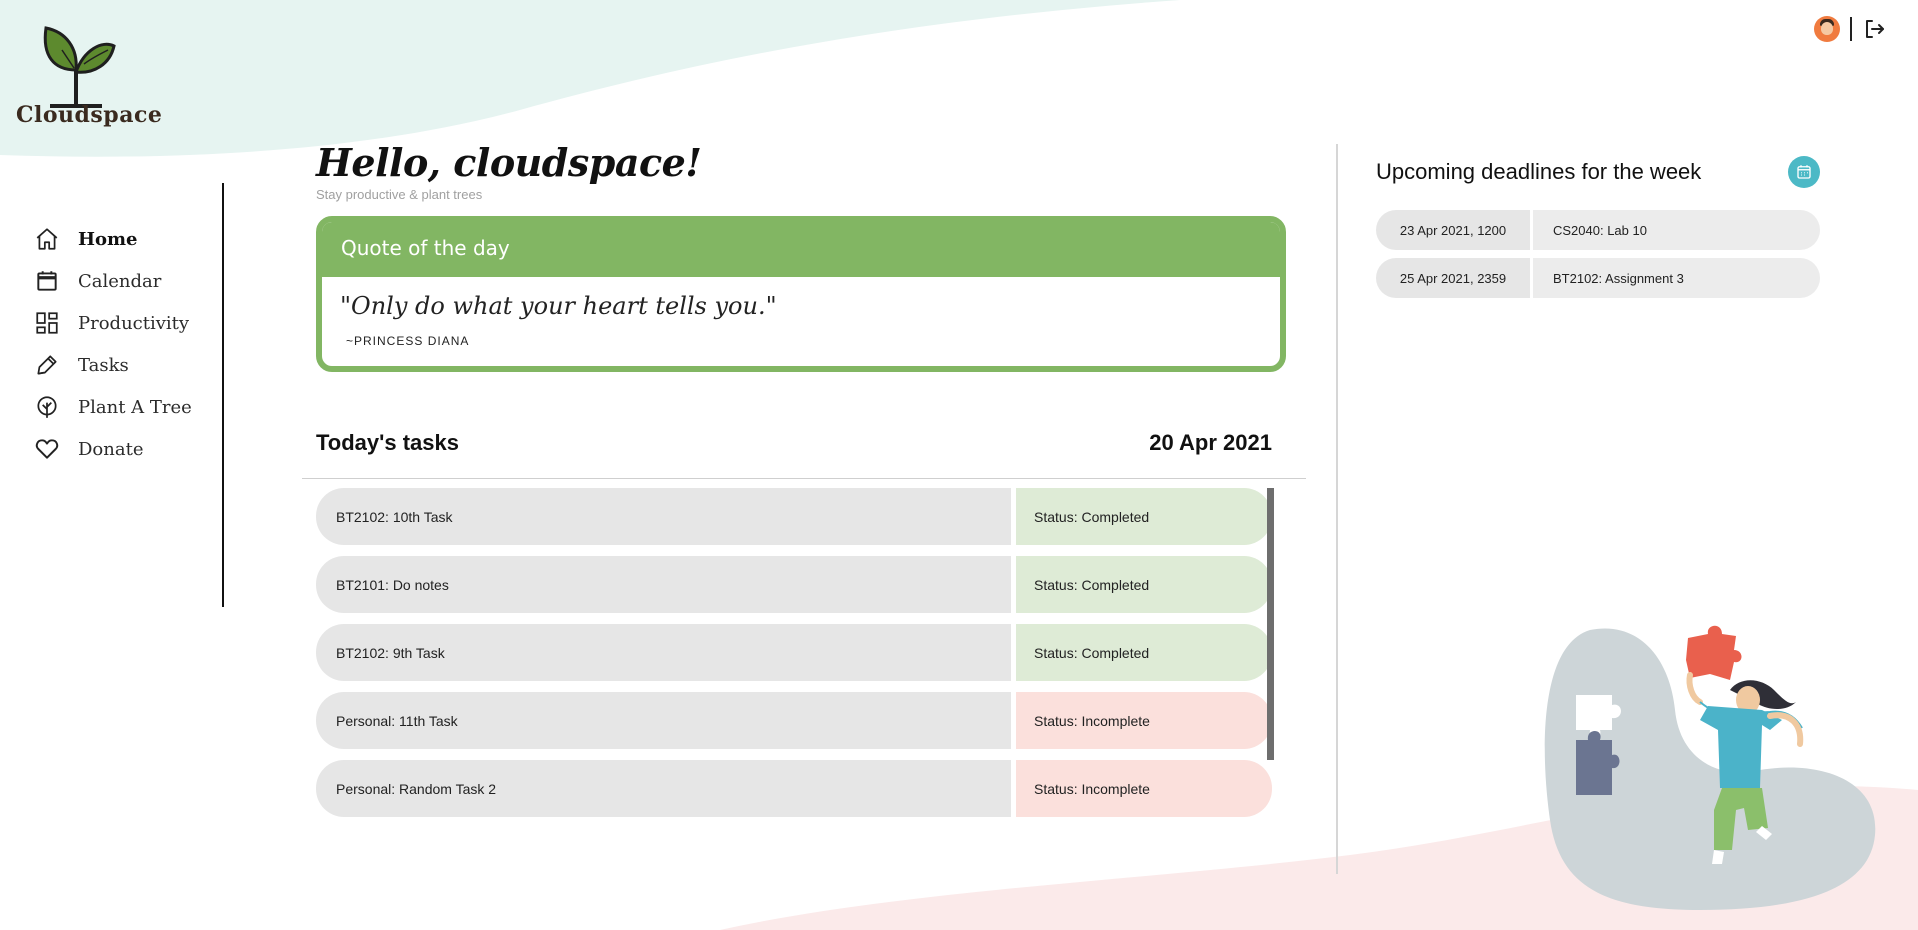  What do you see at coordinates (223, 395) in the screenshot?
I see `sidebar-divider` at bounding box center [223, 395].